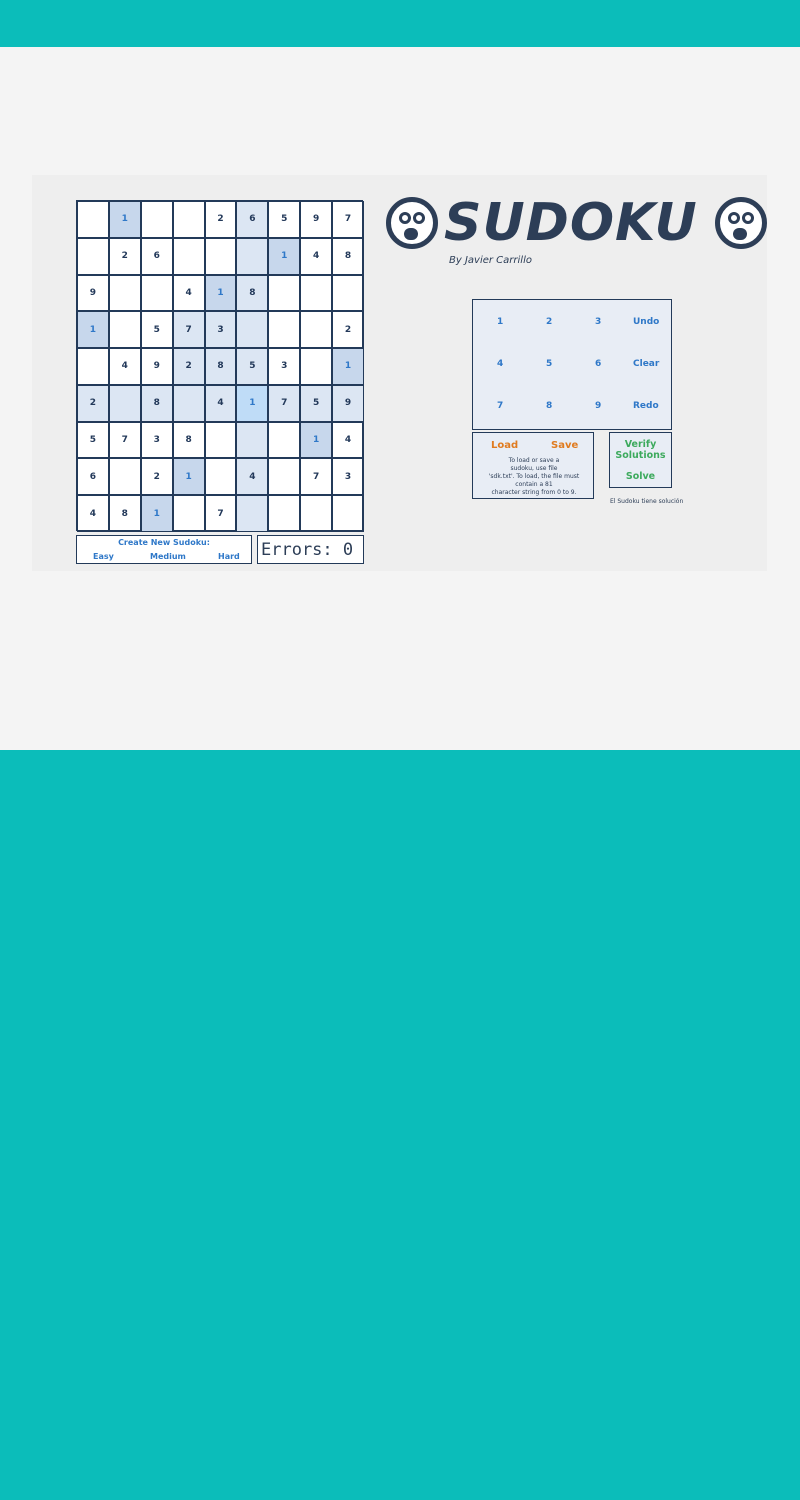 This screenshot has width=800, height=1500. Describe the element at coordinates (598, 406) in the screenshot. I see `digit-9-button: 9` at that location.